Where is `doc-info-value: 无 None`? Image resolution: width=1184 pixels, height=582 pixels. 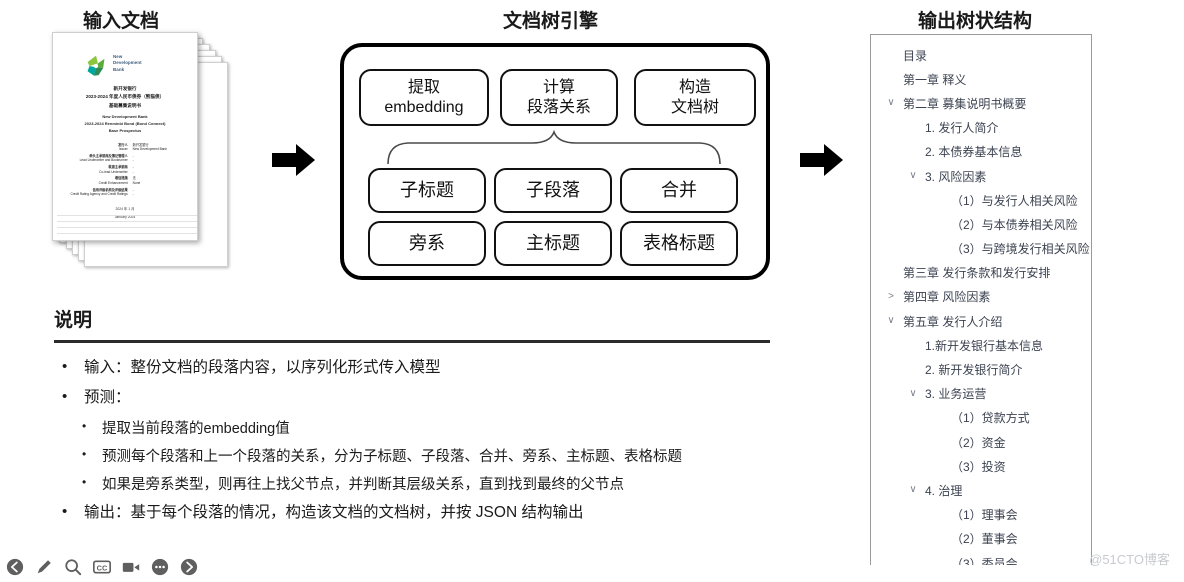 doc-info-value: 无 None is located at coordinates (136, 180).